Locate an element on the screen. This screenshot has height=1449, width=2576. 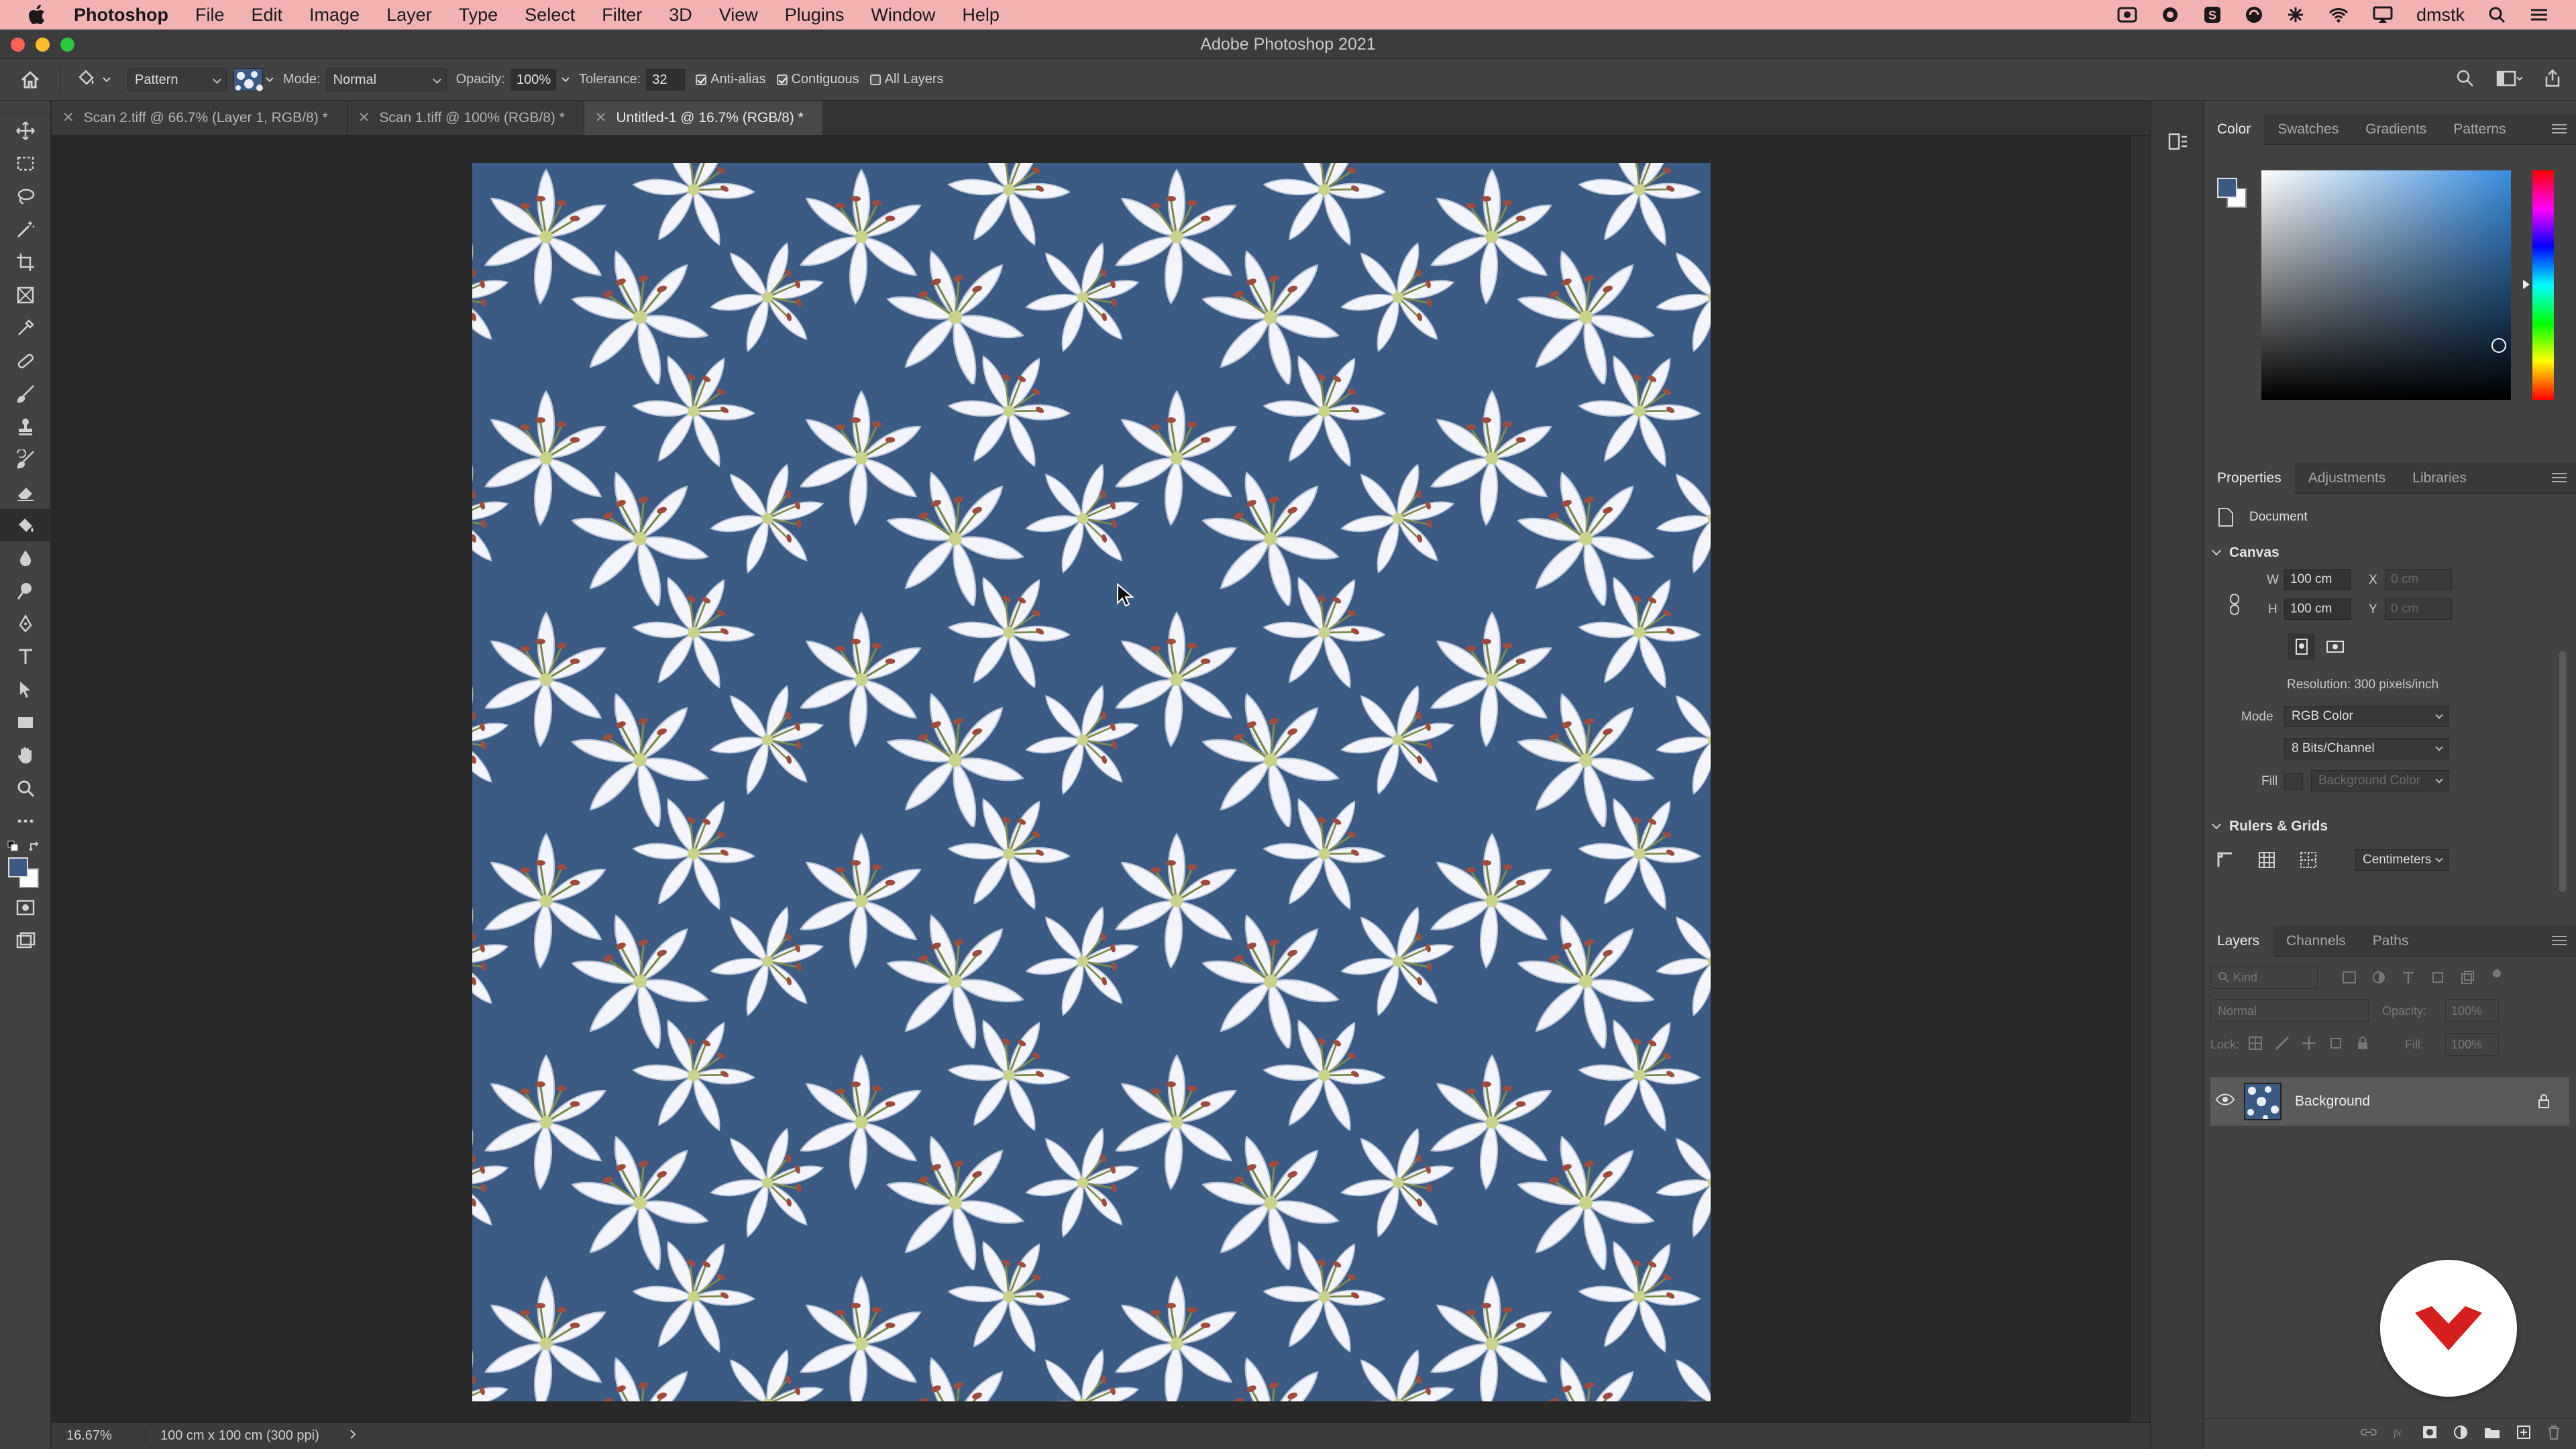
swap-colors-icon is located at coordinates (35, 848).